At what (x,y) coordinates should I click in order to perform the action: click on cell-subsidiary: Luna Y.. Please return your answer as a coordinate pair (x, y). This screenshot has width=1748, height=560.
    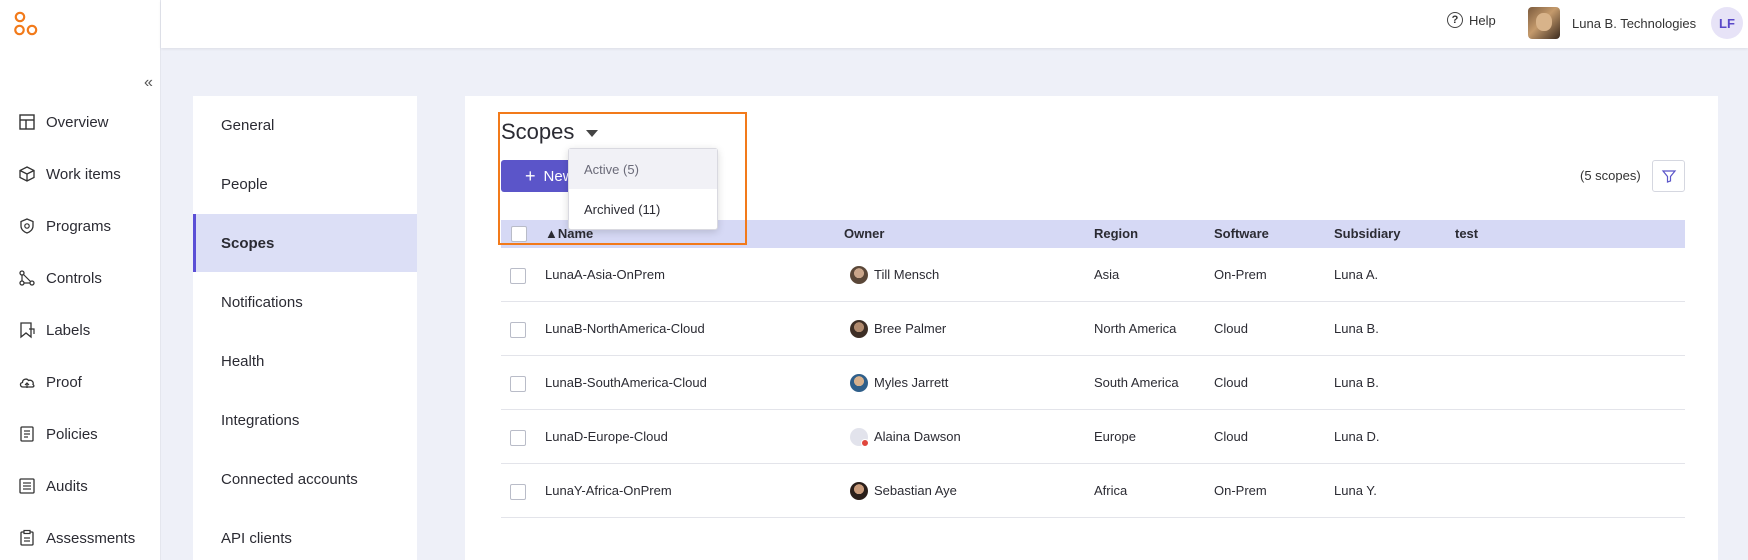
    Looking at the image, I should click on (1355, 490).